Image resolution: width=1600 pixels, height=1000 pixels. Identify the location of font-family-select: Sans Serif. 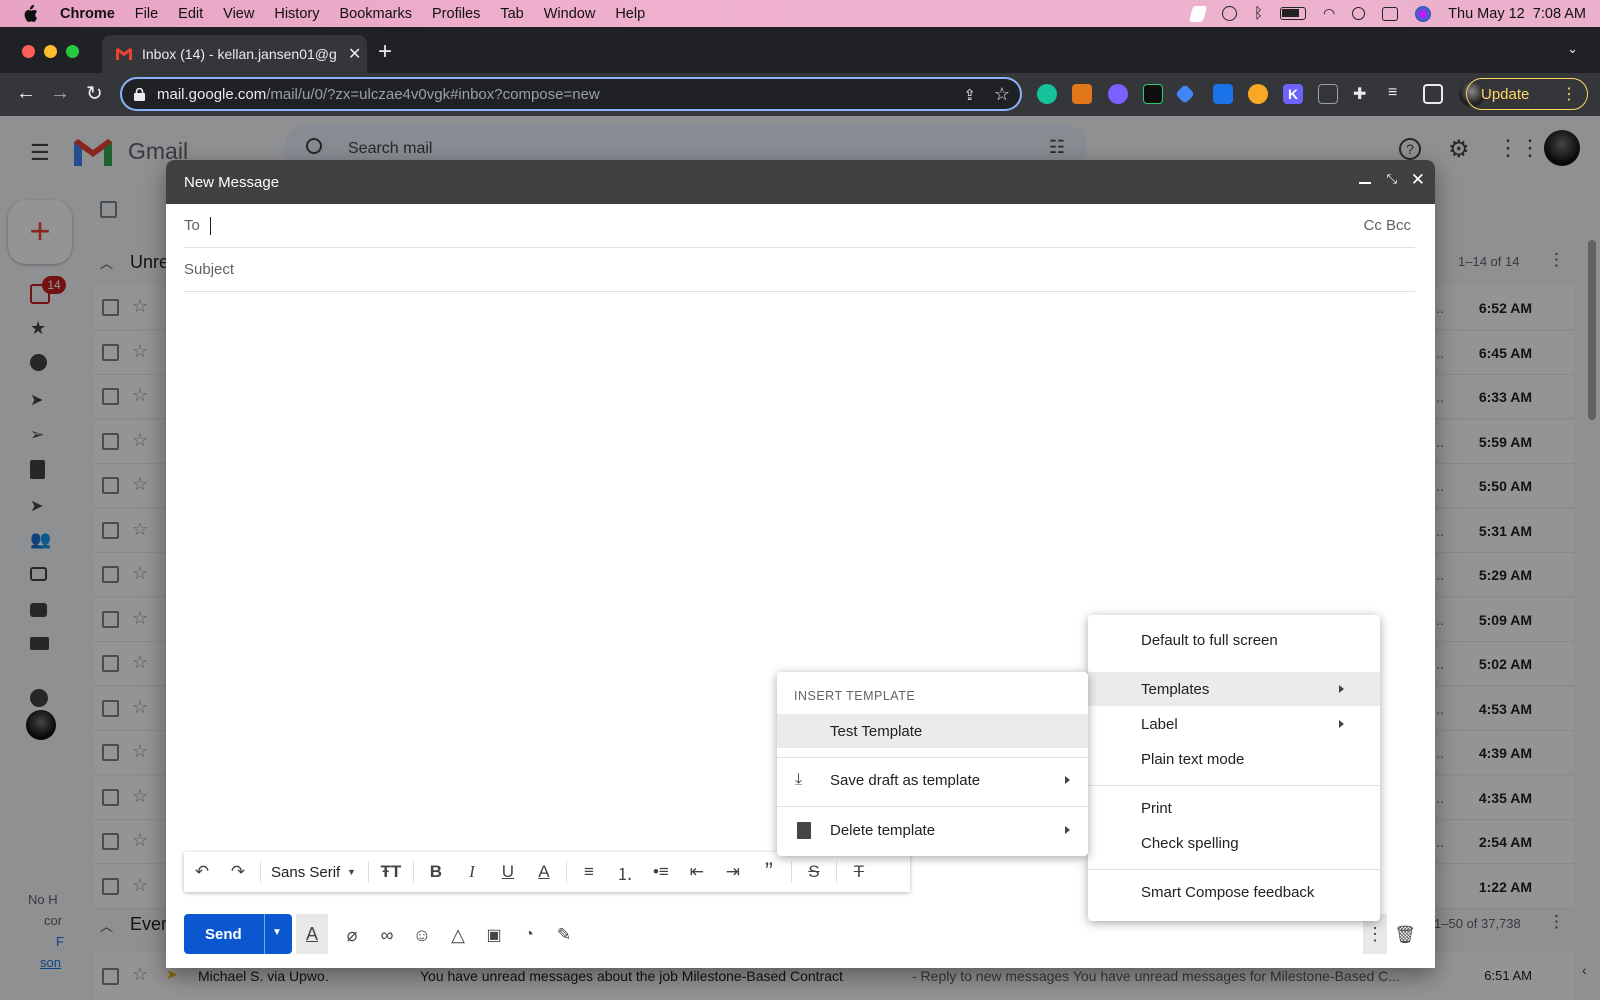
(309, 872).